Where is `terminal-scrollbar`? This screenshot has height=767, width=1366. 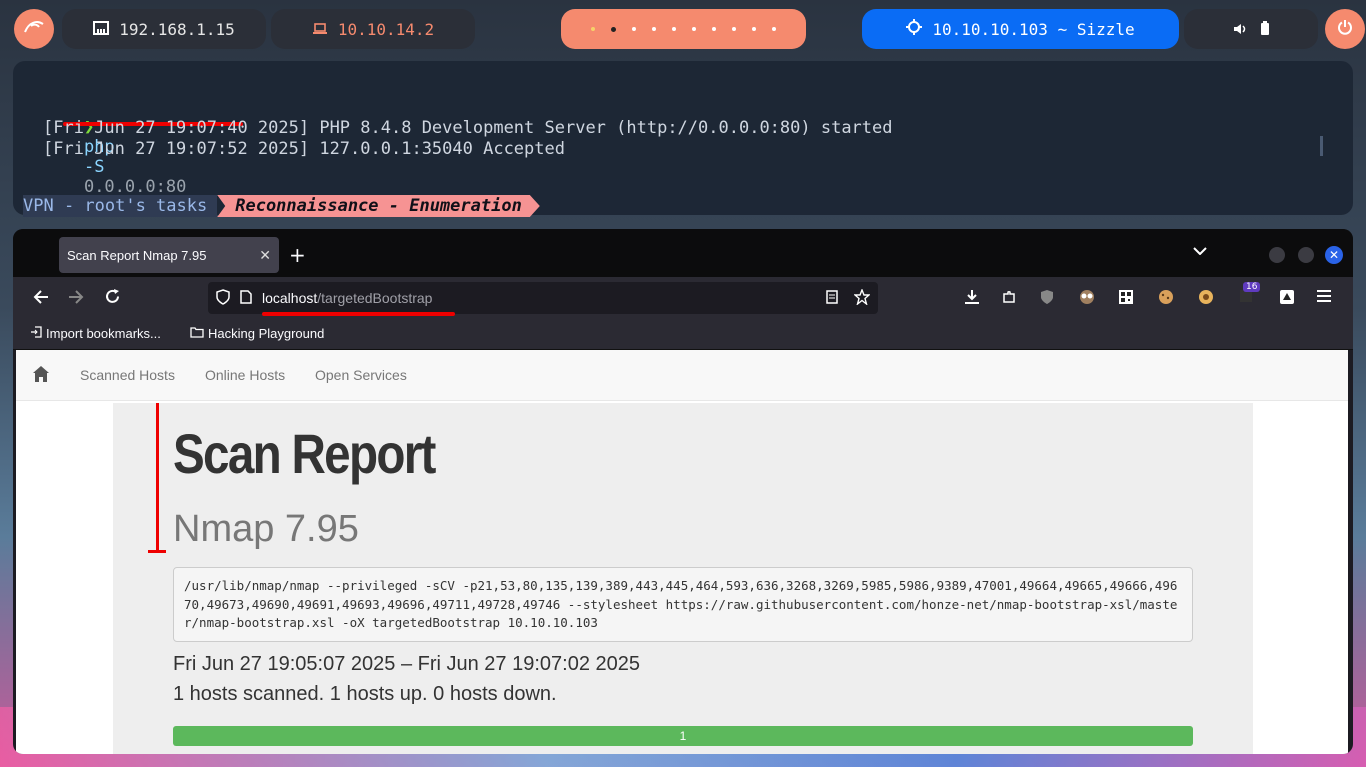 terminal-scrollbar is located at coordinates (1321, 146).